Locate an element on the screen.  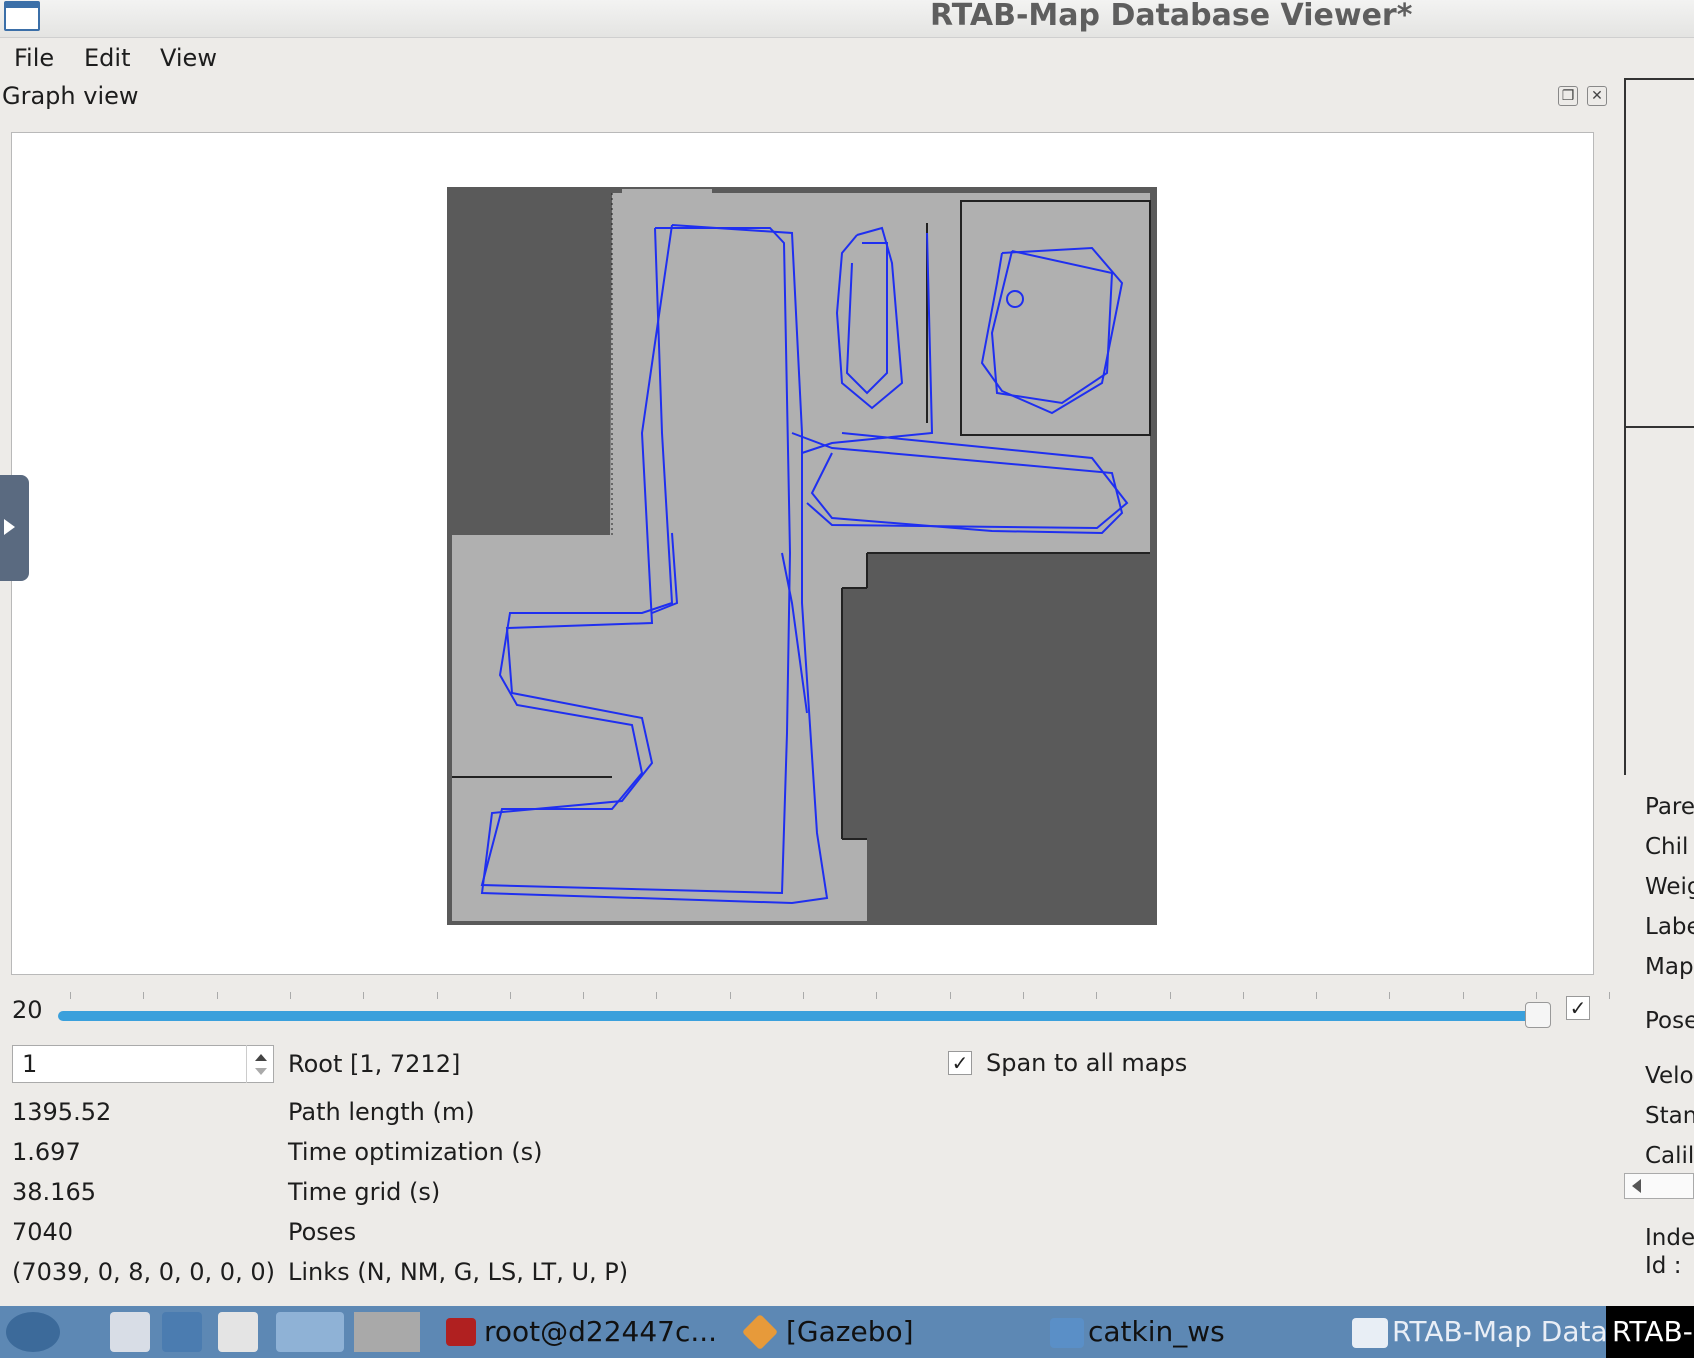
time-grid-value: 38.165 is located at coordinates (54, 1192).